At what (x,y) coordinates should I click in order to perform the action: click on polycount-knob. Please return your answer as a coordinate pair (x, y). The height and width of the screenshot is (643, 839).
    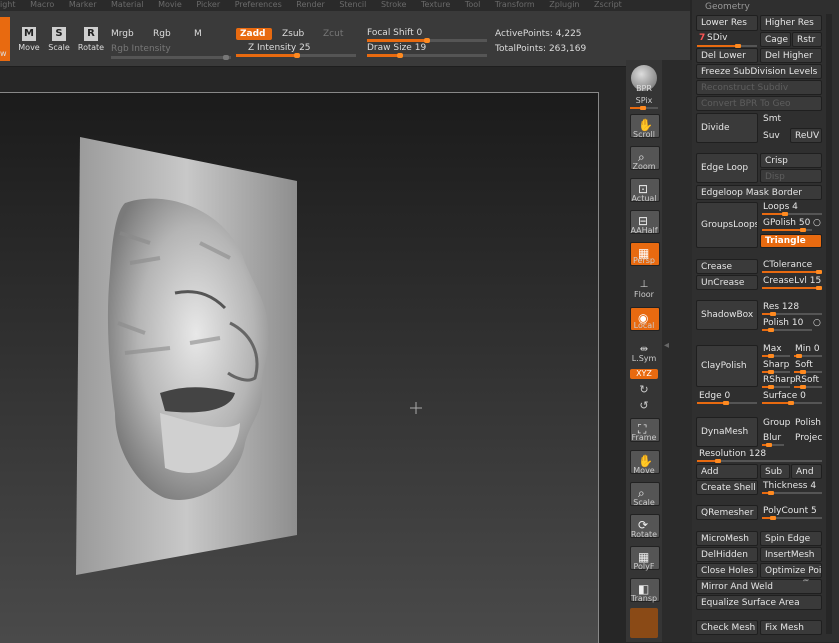
    Looking at the image, I should click on (773, 518).